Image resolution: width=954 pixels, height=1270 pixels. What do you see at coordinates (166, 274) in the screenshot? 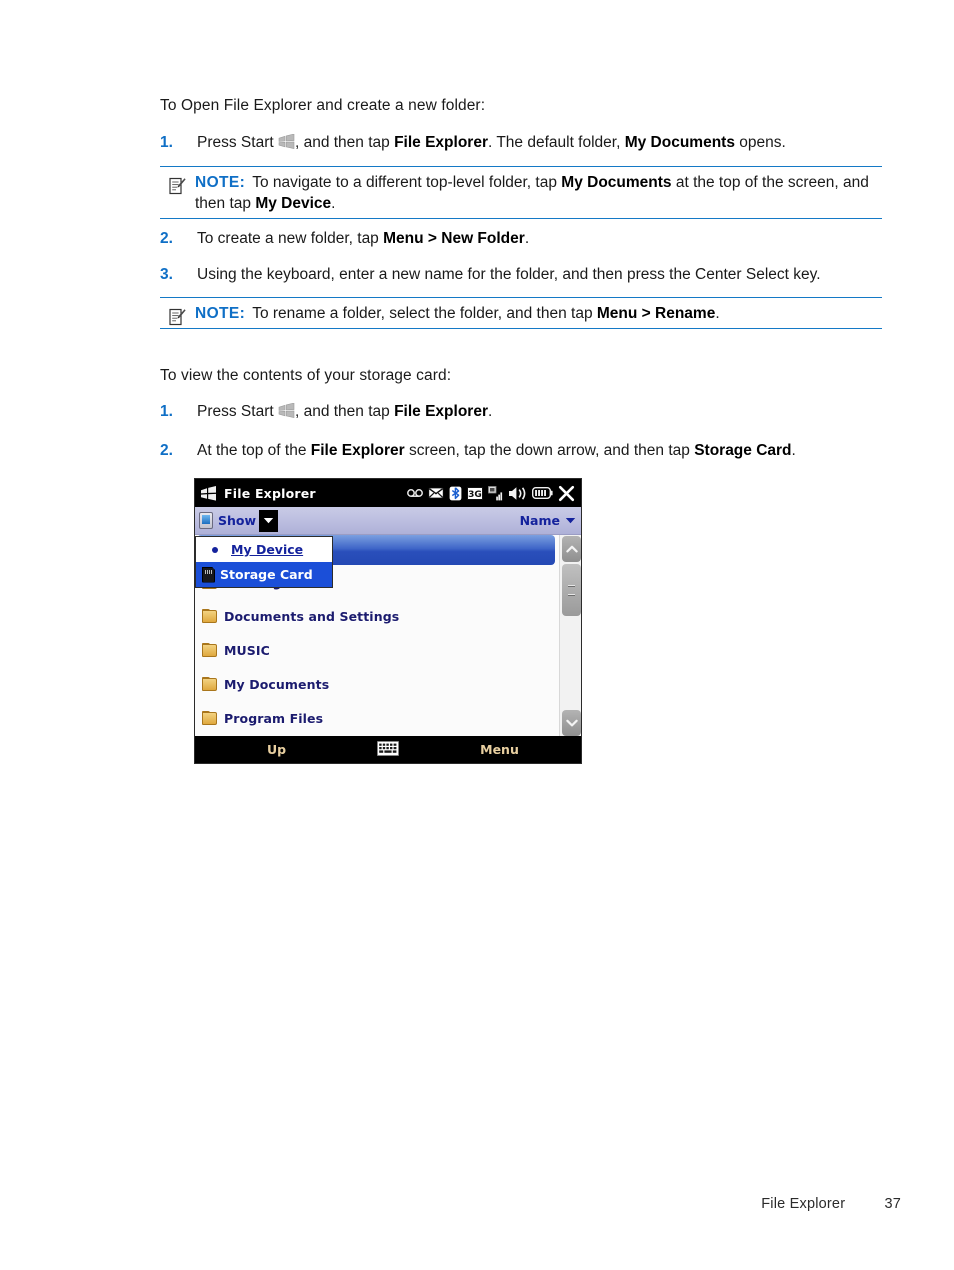
I see `step-number: 3.` at bounding box center [166, 274].